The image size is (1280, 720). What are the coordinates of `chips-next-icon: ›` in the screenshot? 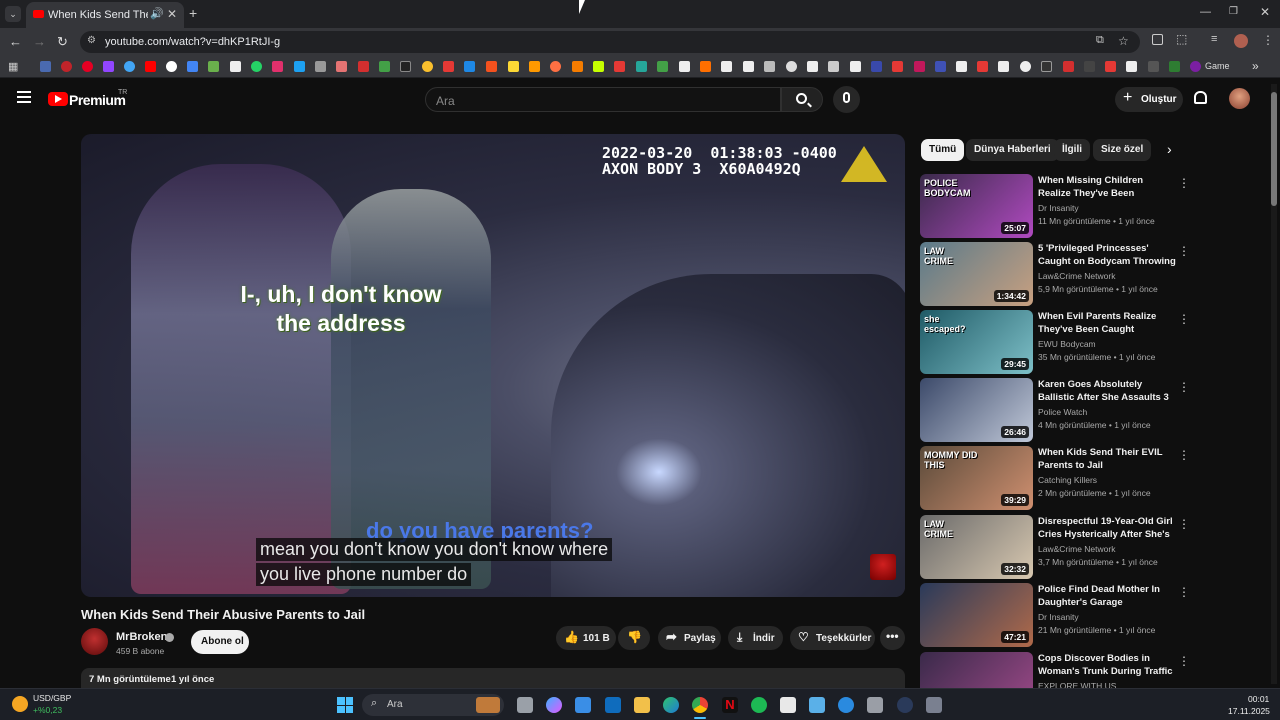 It's located at (1169, 149).